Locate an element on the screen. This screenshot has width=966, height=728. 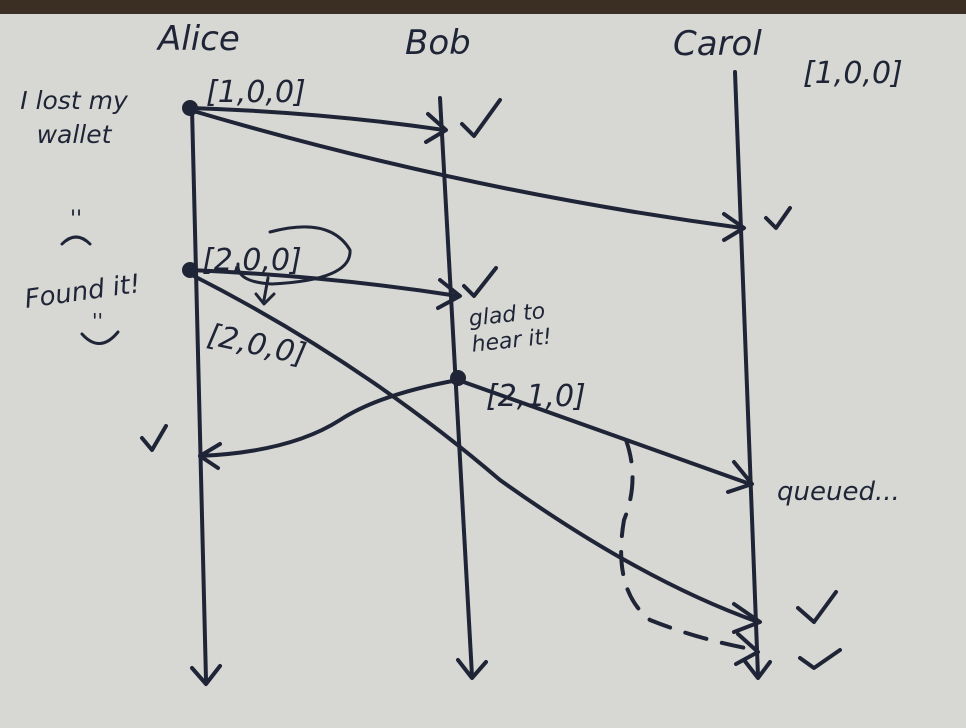
sad-face-eyes: '' is located at coordinates (76, 219).